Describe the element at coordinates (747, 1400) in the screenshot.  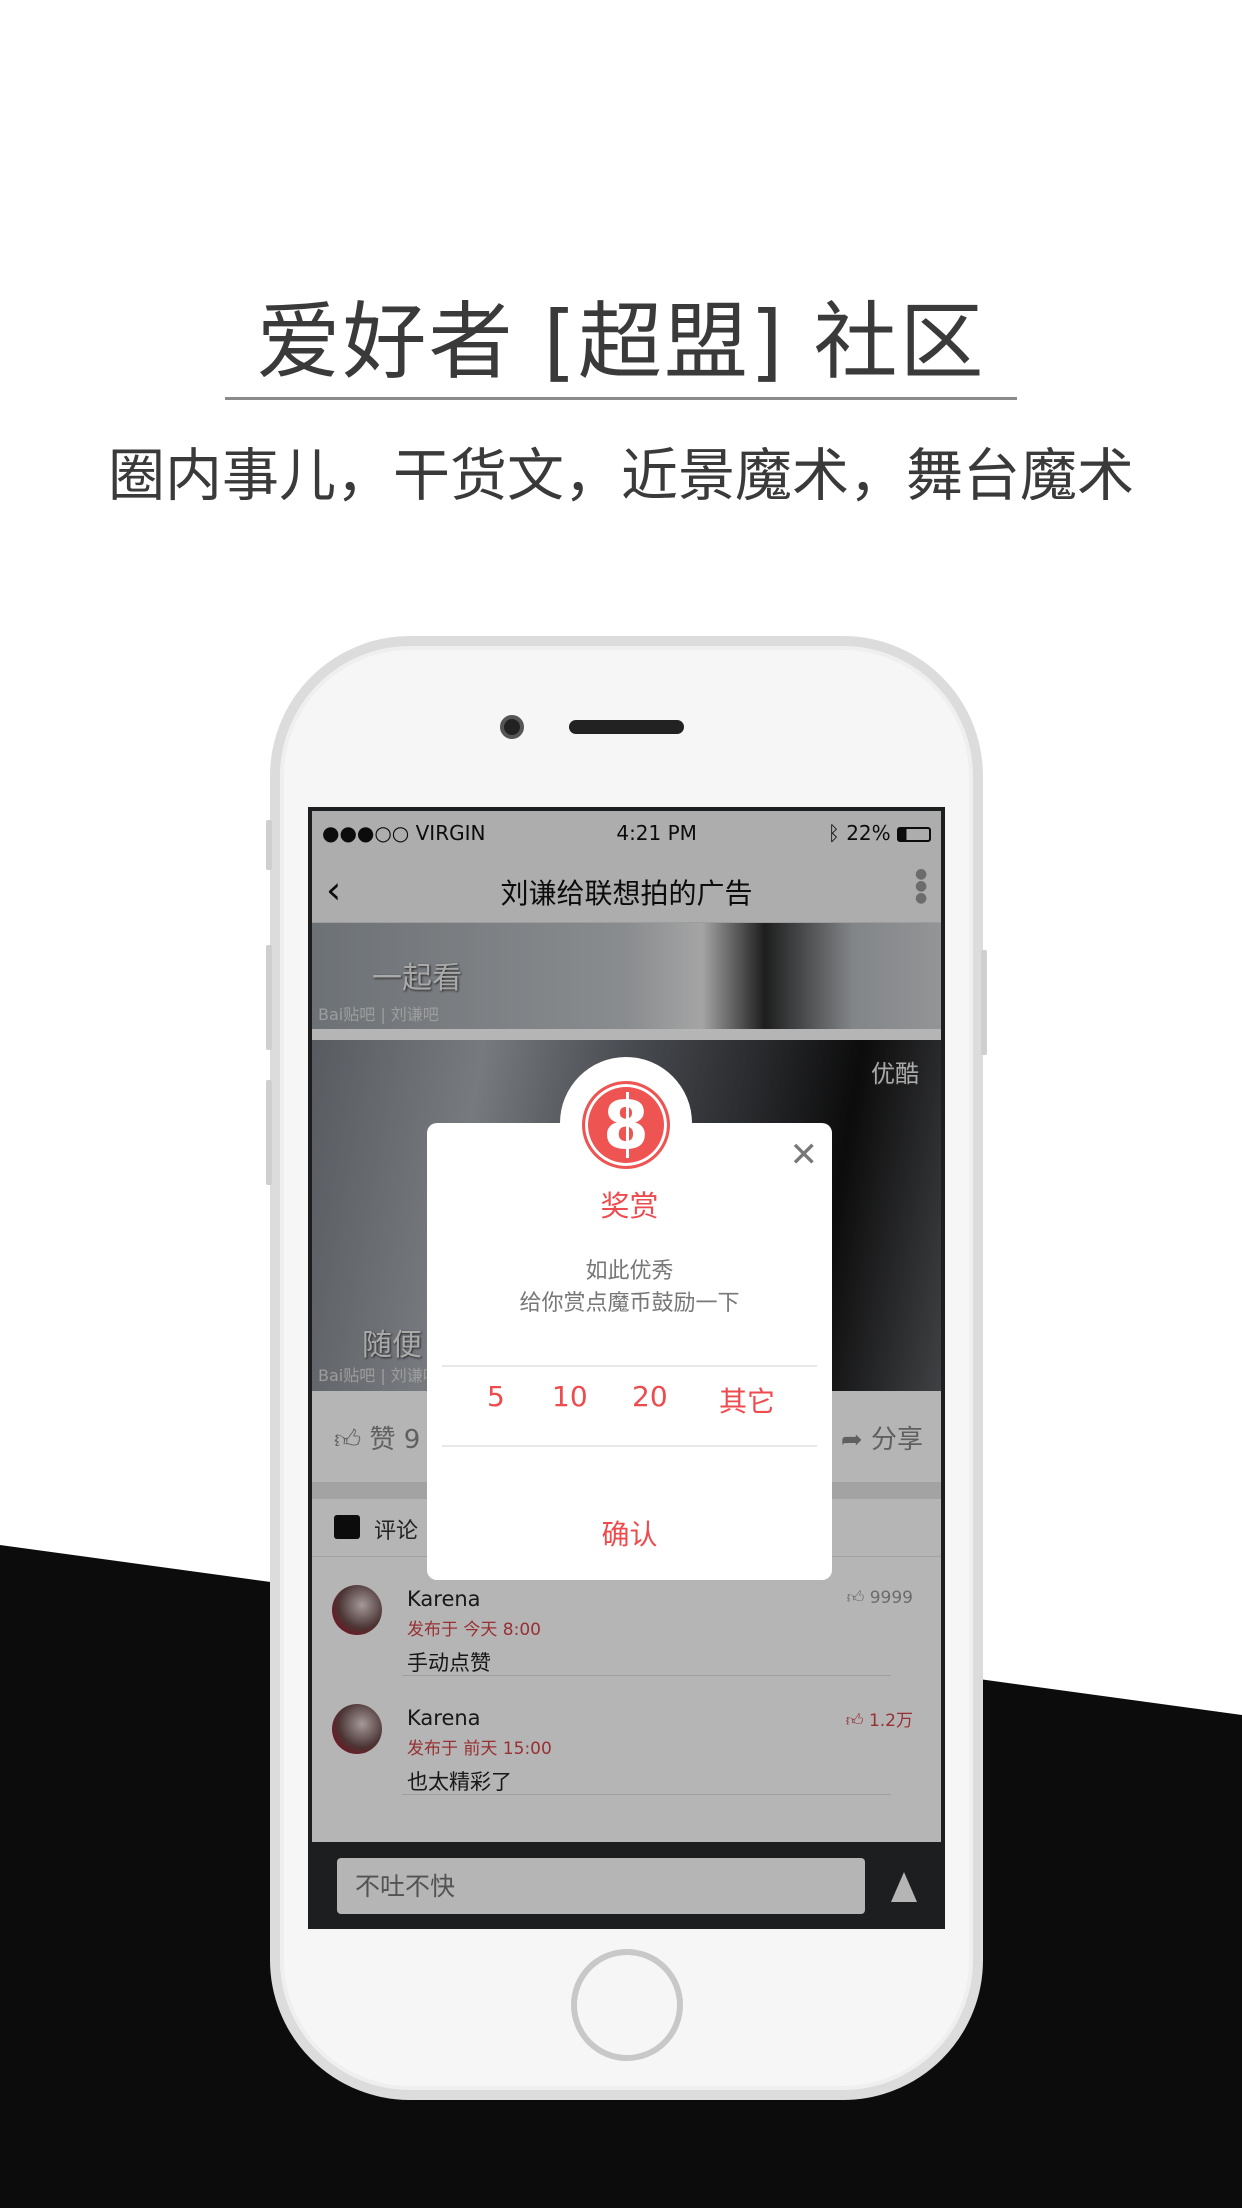
I see `amount-option-other: 其它` at that location.